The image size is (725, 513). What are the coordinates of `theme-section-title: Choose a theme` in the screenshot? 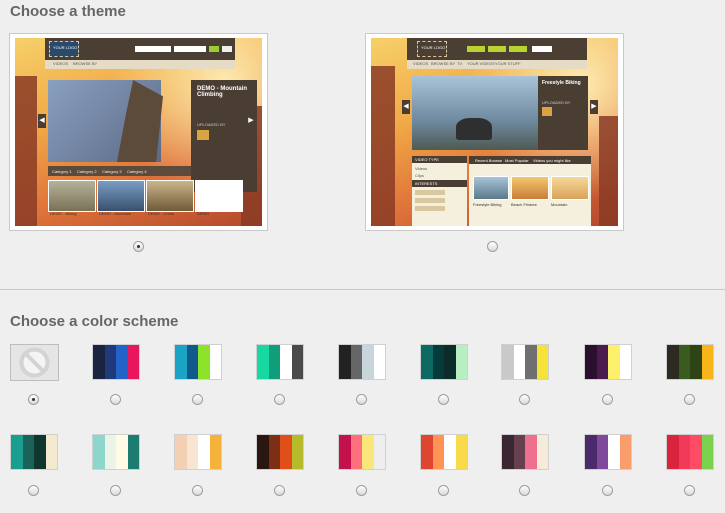 It's located at (68, 11).